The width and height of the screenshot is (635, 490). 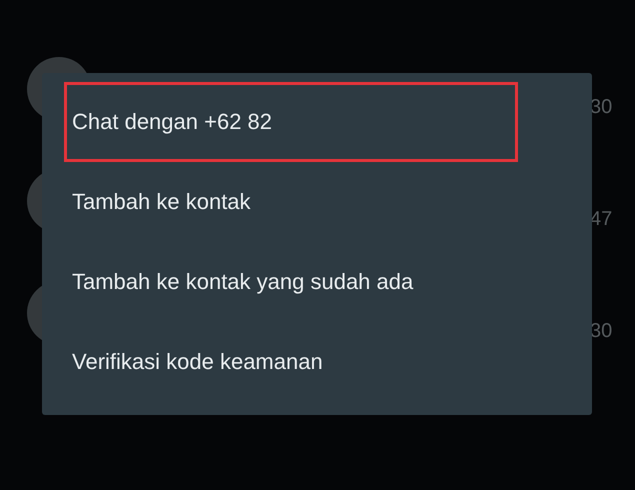 I want to click on menu-item: Tambah ke kontak, so click(x=291, y=202).